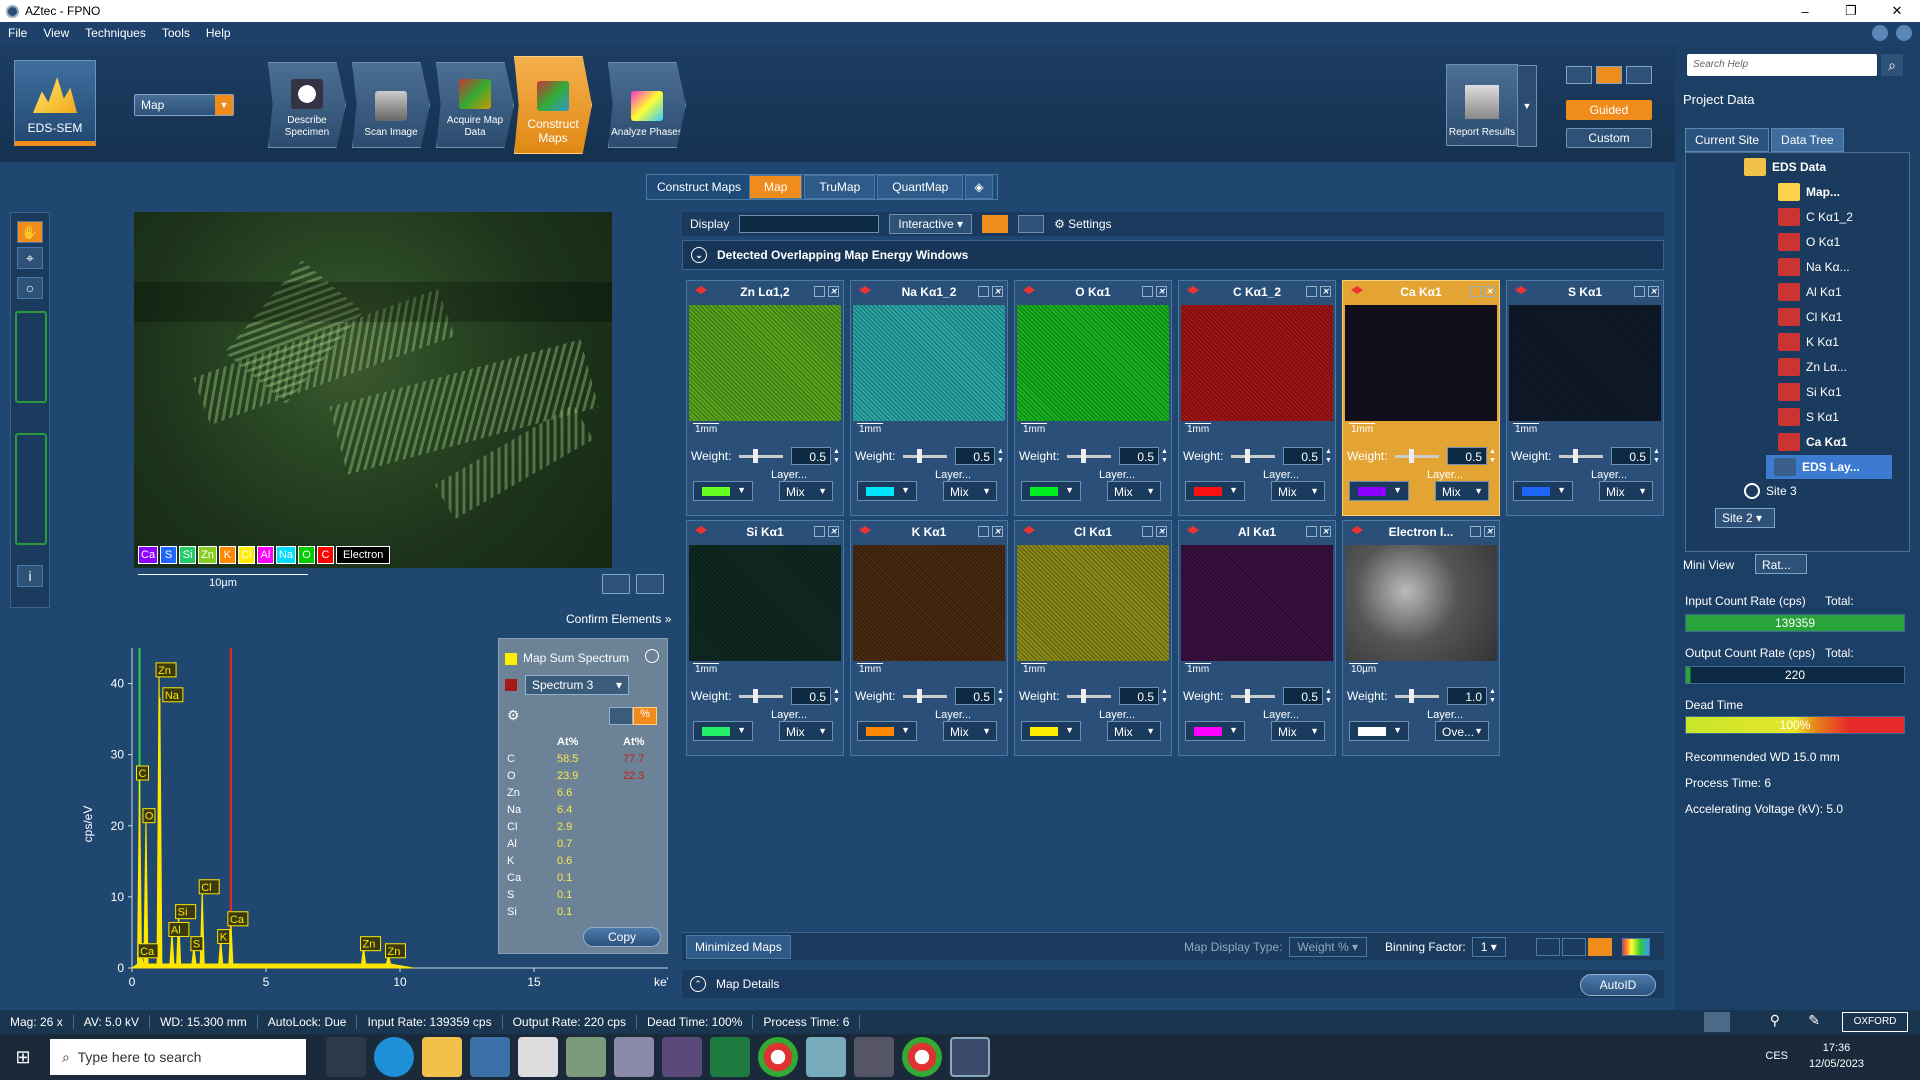 This screenshot has width=1920, height=1080. Describe the element at coordinates (325, 555) in the screenshot. I see `legend-item: C` at that location.